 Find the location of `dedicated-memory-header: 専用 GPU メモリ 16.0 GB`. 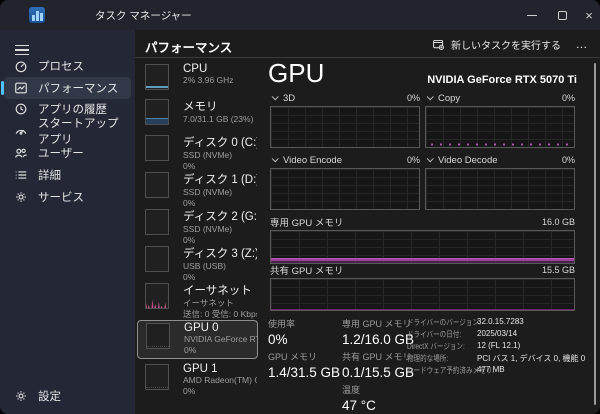

dedicated-memory-header: 専用 GPU メモリ 16.0 GB is located at coordinates (422, 223).